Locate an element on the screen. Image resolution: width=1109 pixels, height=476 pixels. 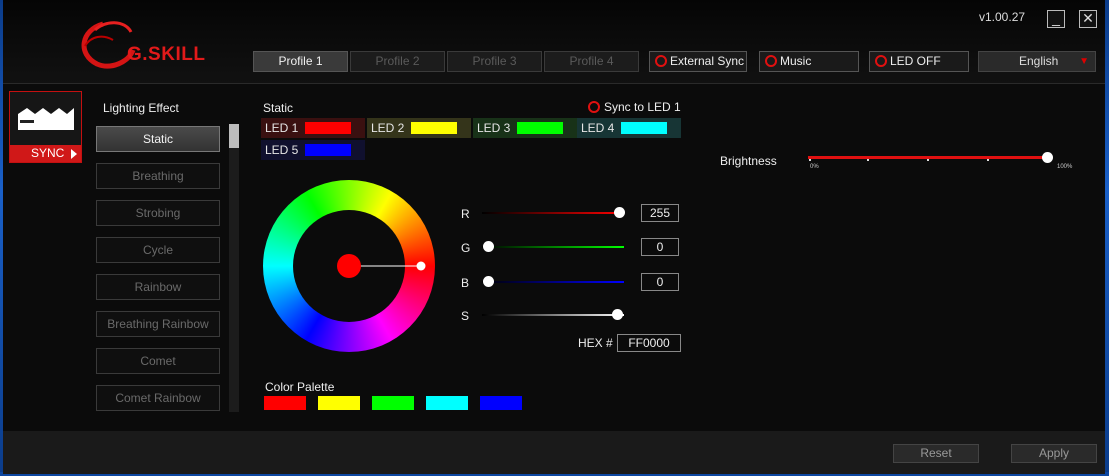
sync-label: SYNC is located at coordinates (48, 153).